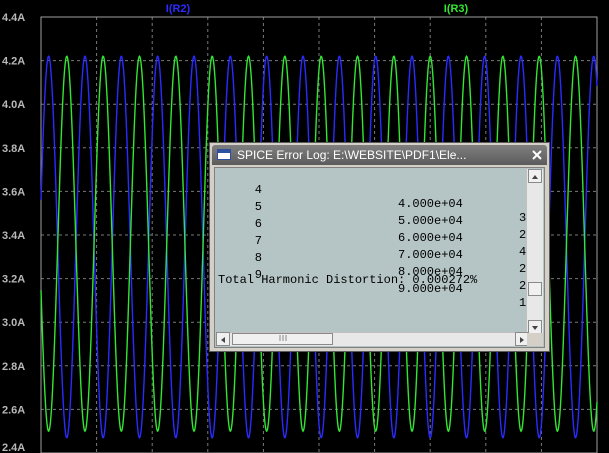  What do you see at coordinates (535, 327) in the screenshot?
I see `scroll-down-button` at bounding box center [535, 327].